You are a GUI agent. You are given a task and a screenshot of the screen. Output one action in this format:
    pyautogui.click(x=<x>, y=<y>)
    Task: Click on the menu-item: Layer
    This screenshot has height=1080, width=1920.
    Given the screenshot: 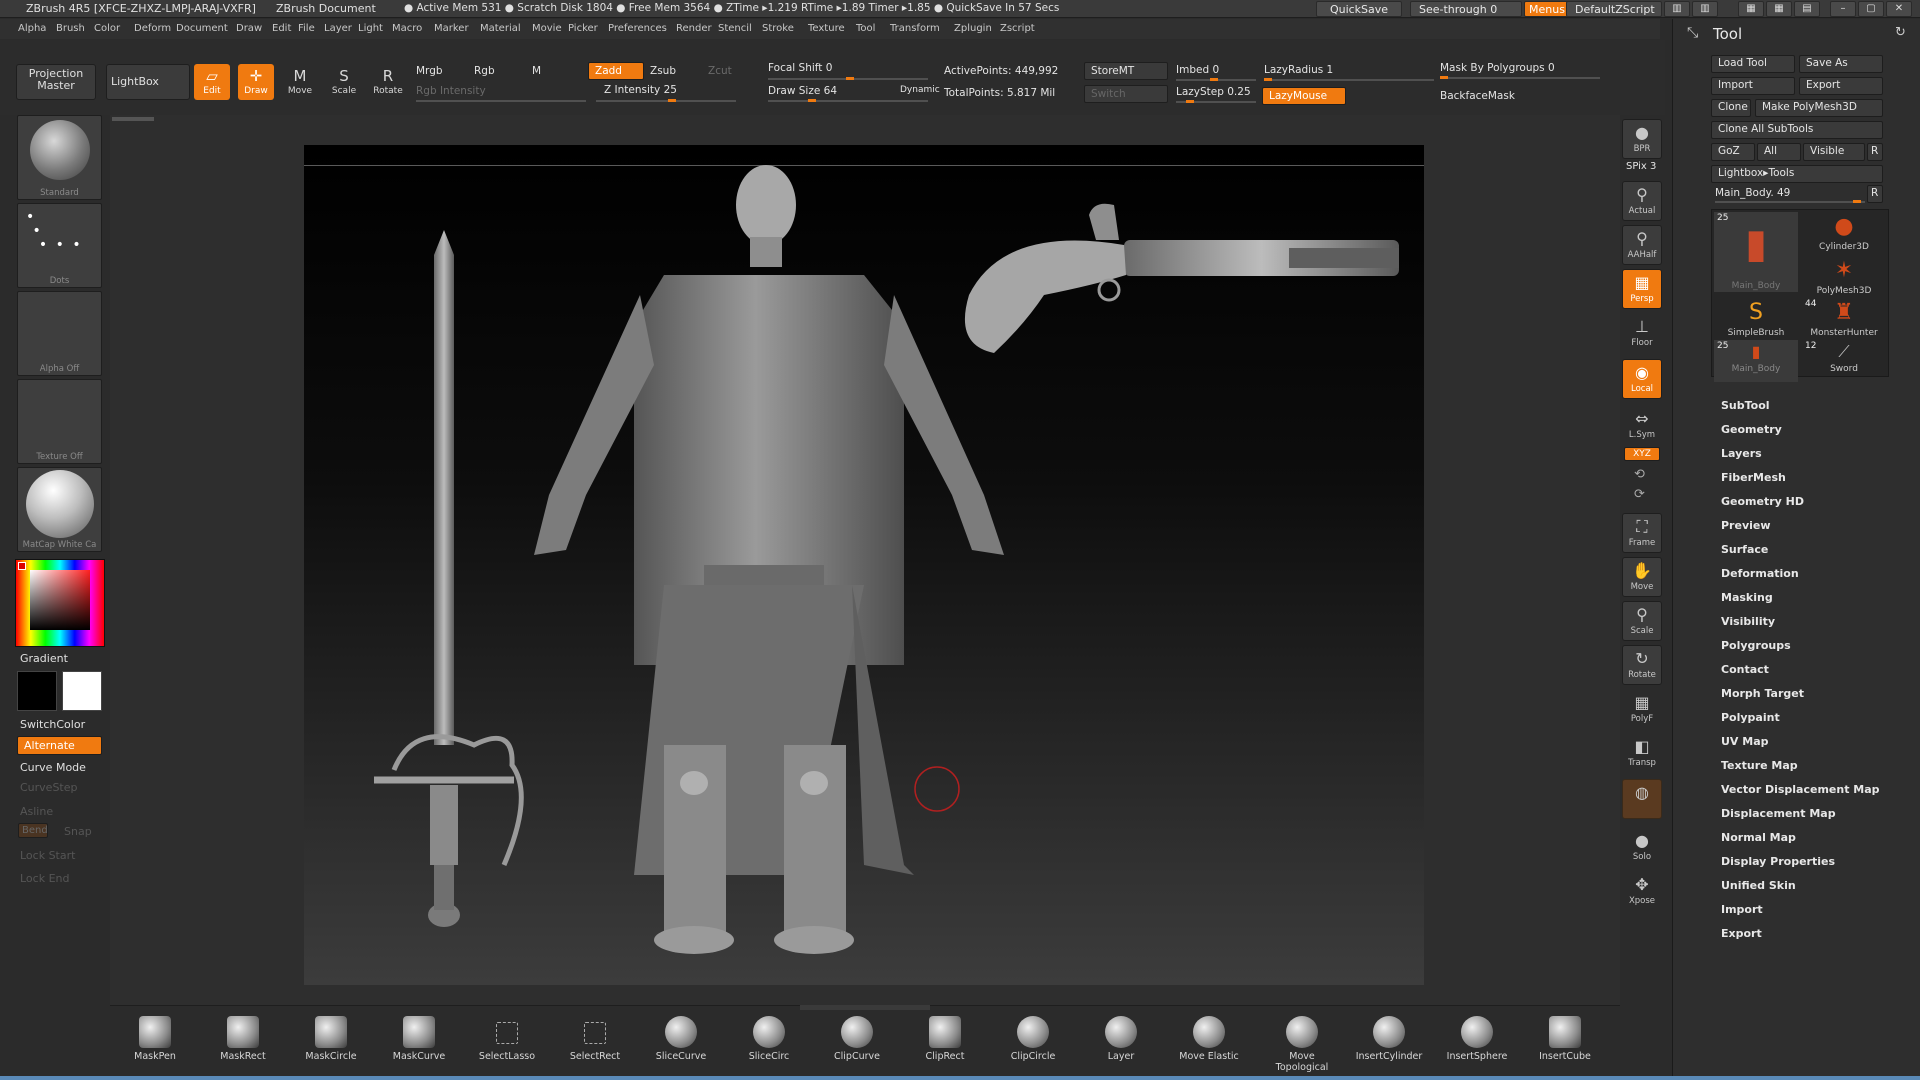 What is the action you would take?
    pyautogui.click(x=338, y=28)
    